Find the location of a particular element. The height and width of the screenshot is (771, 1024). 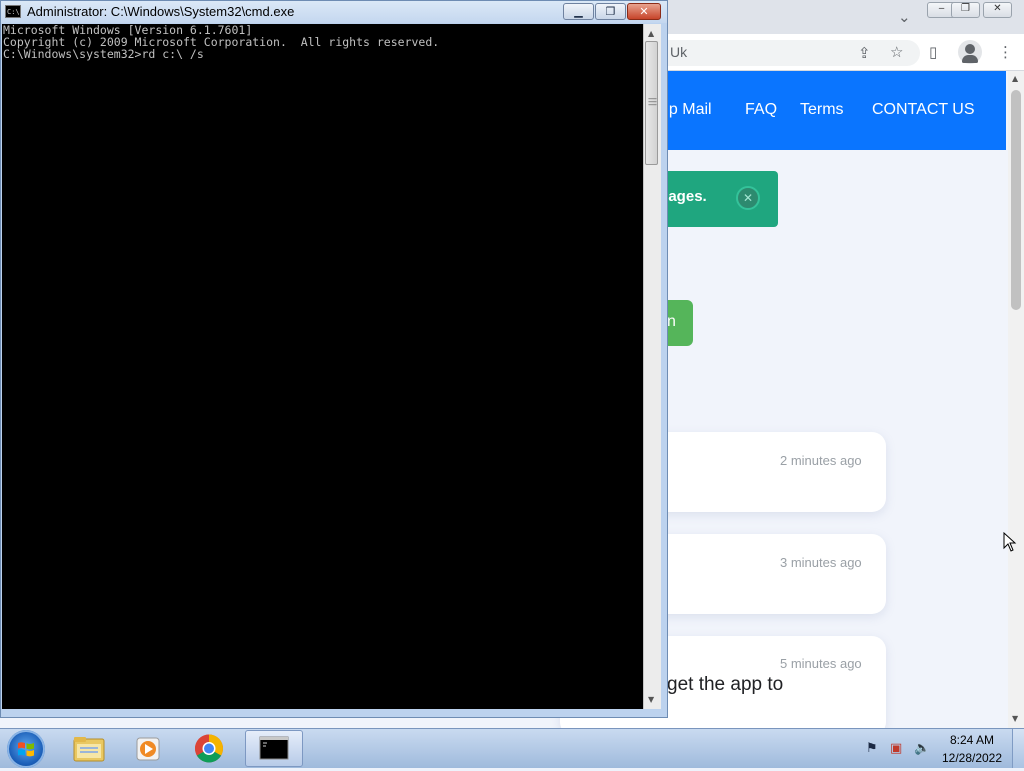

bookmark-star-icon: ☆ is located at coordinates (896, 52).